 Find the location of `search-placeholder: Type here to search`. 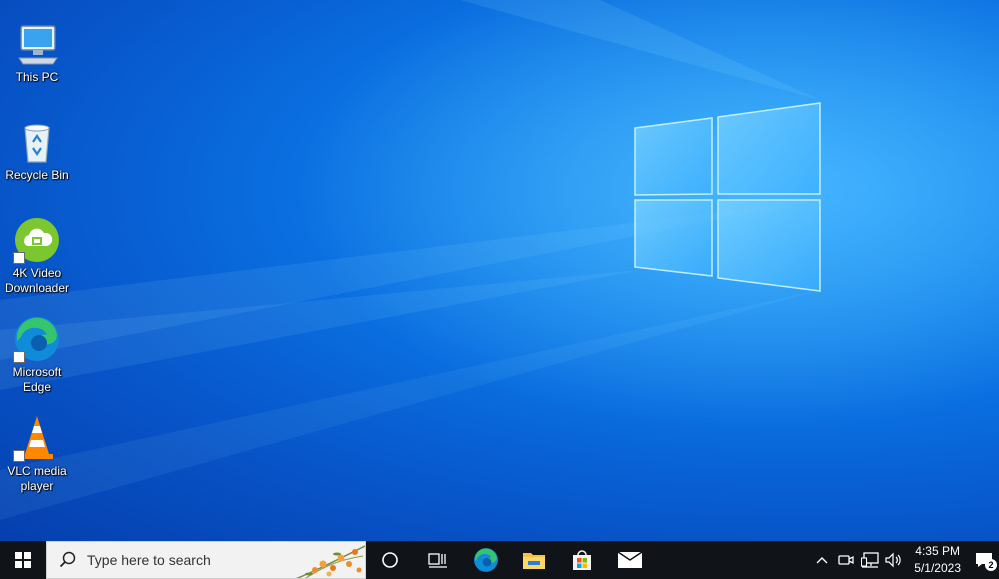

search-placeholder: Type here to search is located at coordinates (149, 560).